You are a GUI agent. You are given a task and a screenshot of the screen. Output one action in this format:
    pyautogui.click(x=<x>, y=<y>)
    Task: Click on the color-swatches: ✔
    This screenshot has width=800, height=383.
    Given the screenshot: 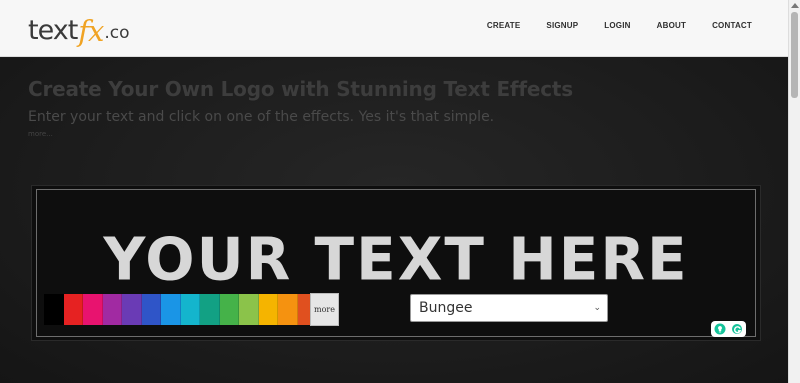 What is the action you would take?
    pyautogui.click(x=190, y=309)
    